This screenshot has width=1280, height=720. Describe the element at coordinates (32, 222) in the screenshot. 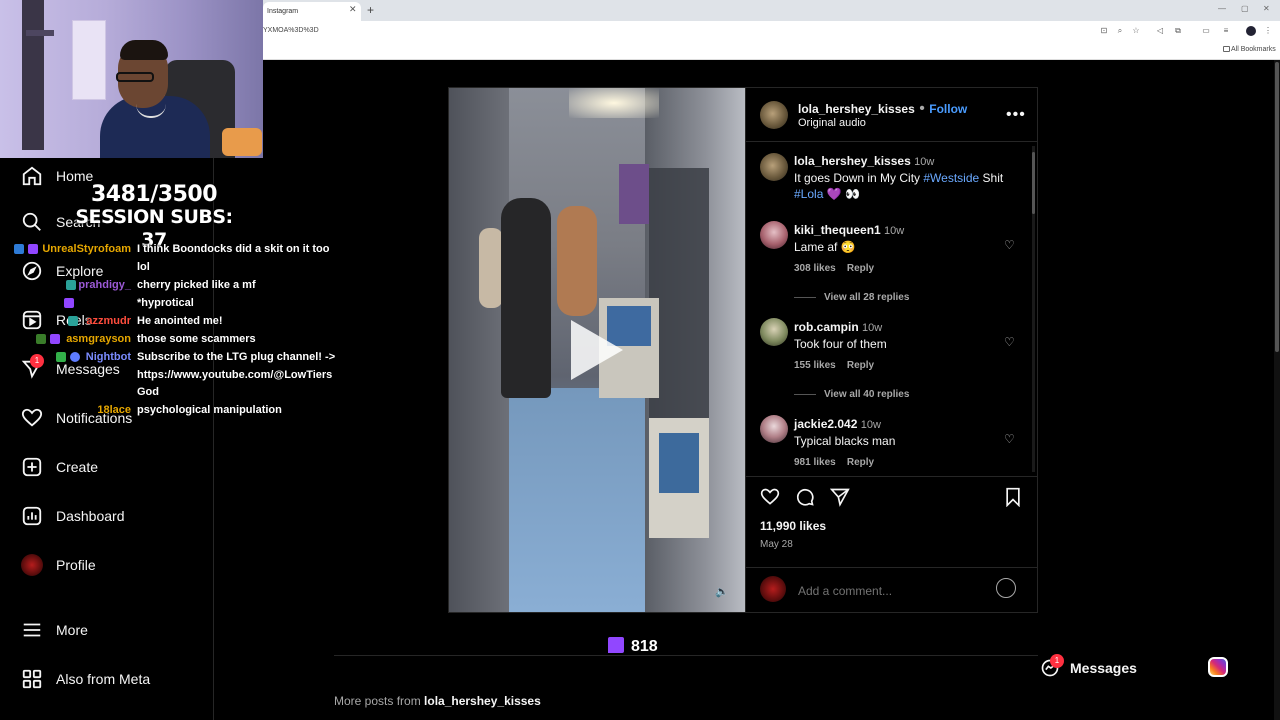

I see `search-icon` at that location.